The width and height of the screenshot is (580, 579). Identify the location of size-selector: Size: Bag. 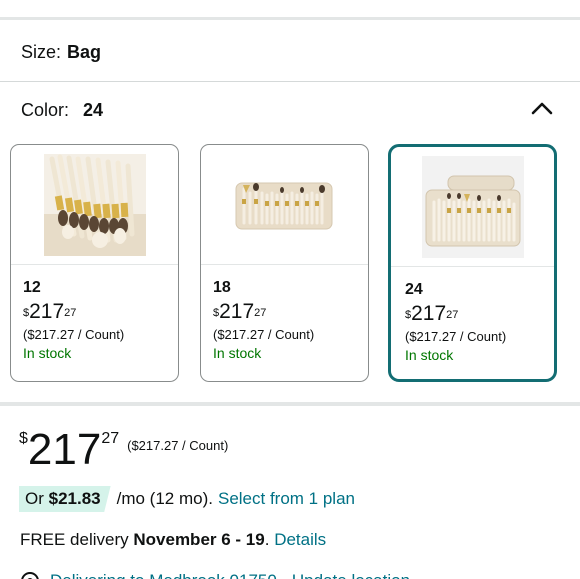
(61, 52).